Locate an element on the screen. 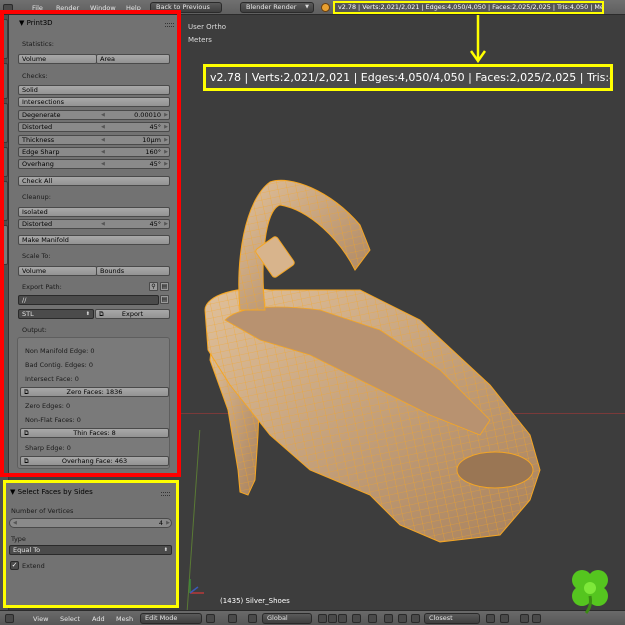 The image size is (625, 625). print3d-header: ▼ Print3D is located at coordinates (36, 25).